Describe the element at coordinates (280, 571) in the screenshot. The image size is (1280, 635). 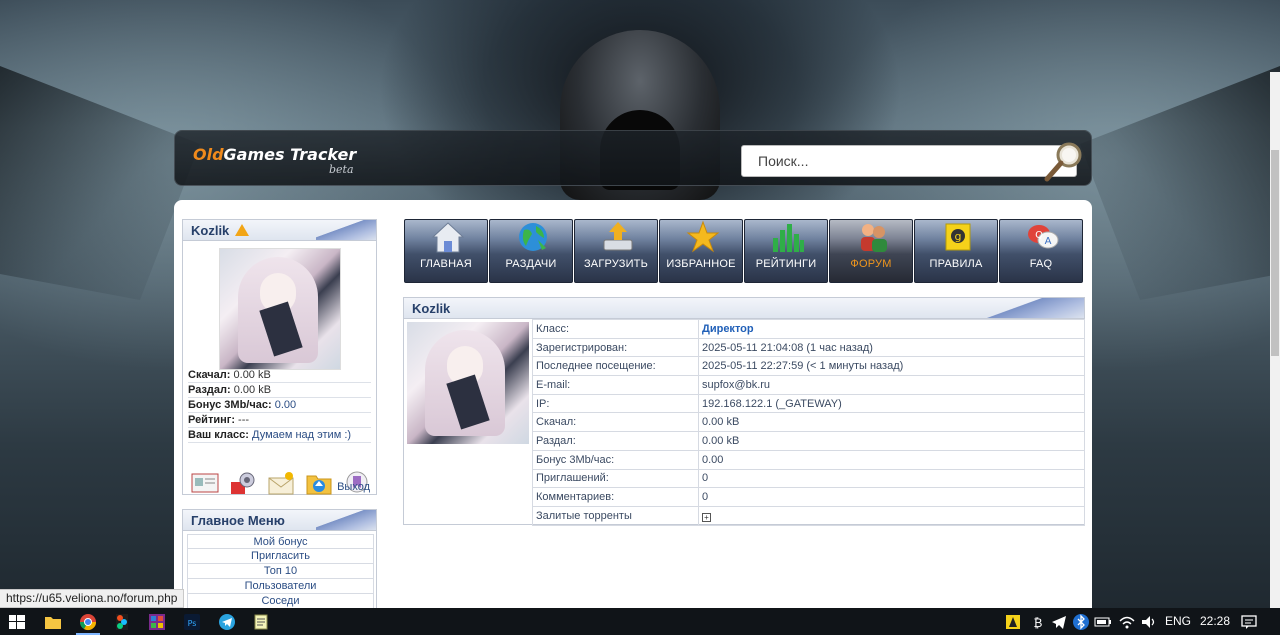
I see `menu-item-top10: Топ 10` at that location.